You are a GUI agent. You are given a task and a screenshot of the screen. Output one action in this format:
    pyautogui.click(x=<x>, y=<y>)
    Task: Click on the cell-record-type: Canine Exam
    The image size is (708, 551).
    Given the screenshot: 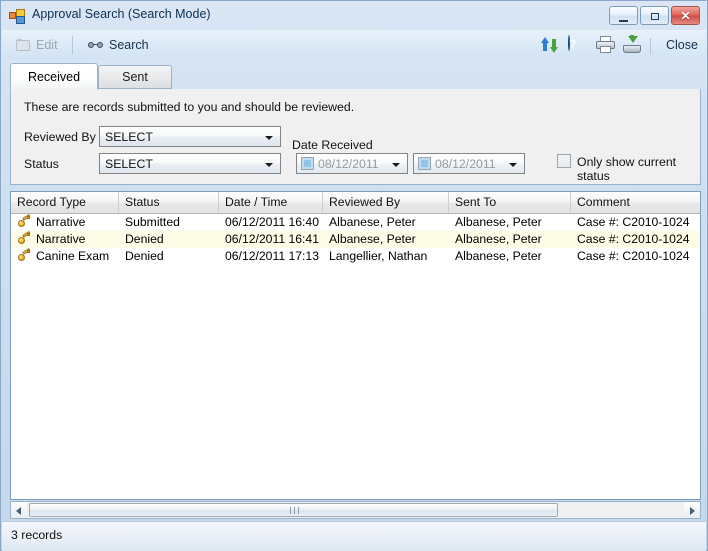 What is the action you would take?
    pyautogui.click(x=73, y=256)
    